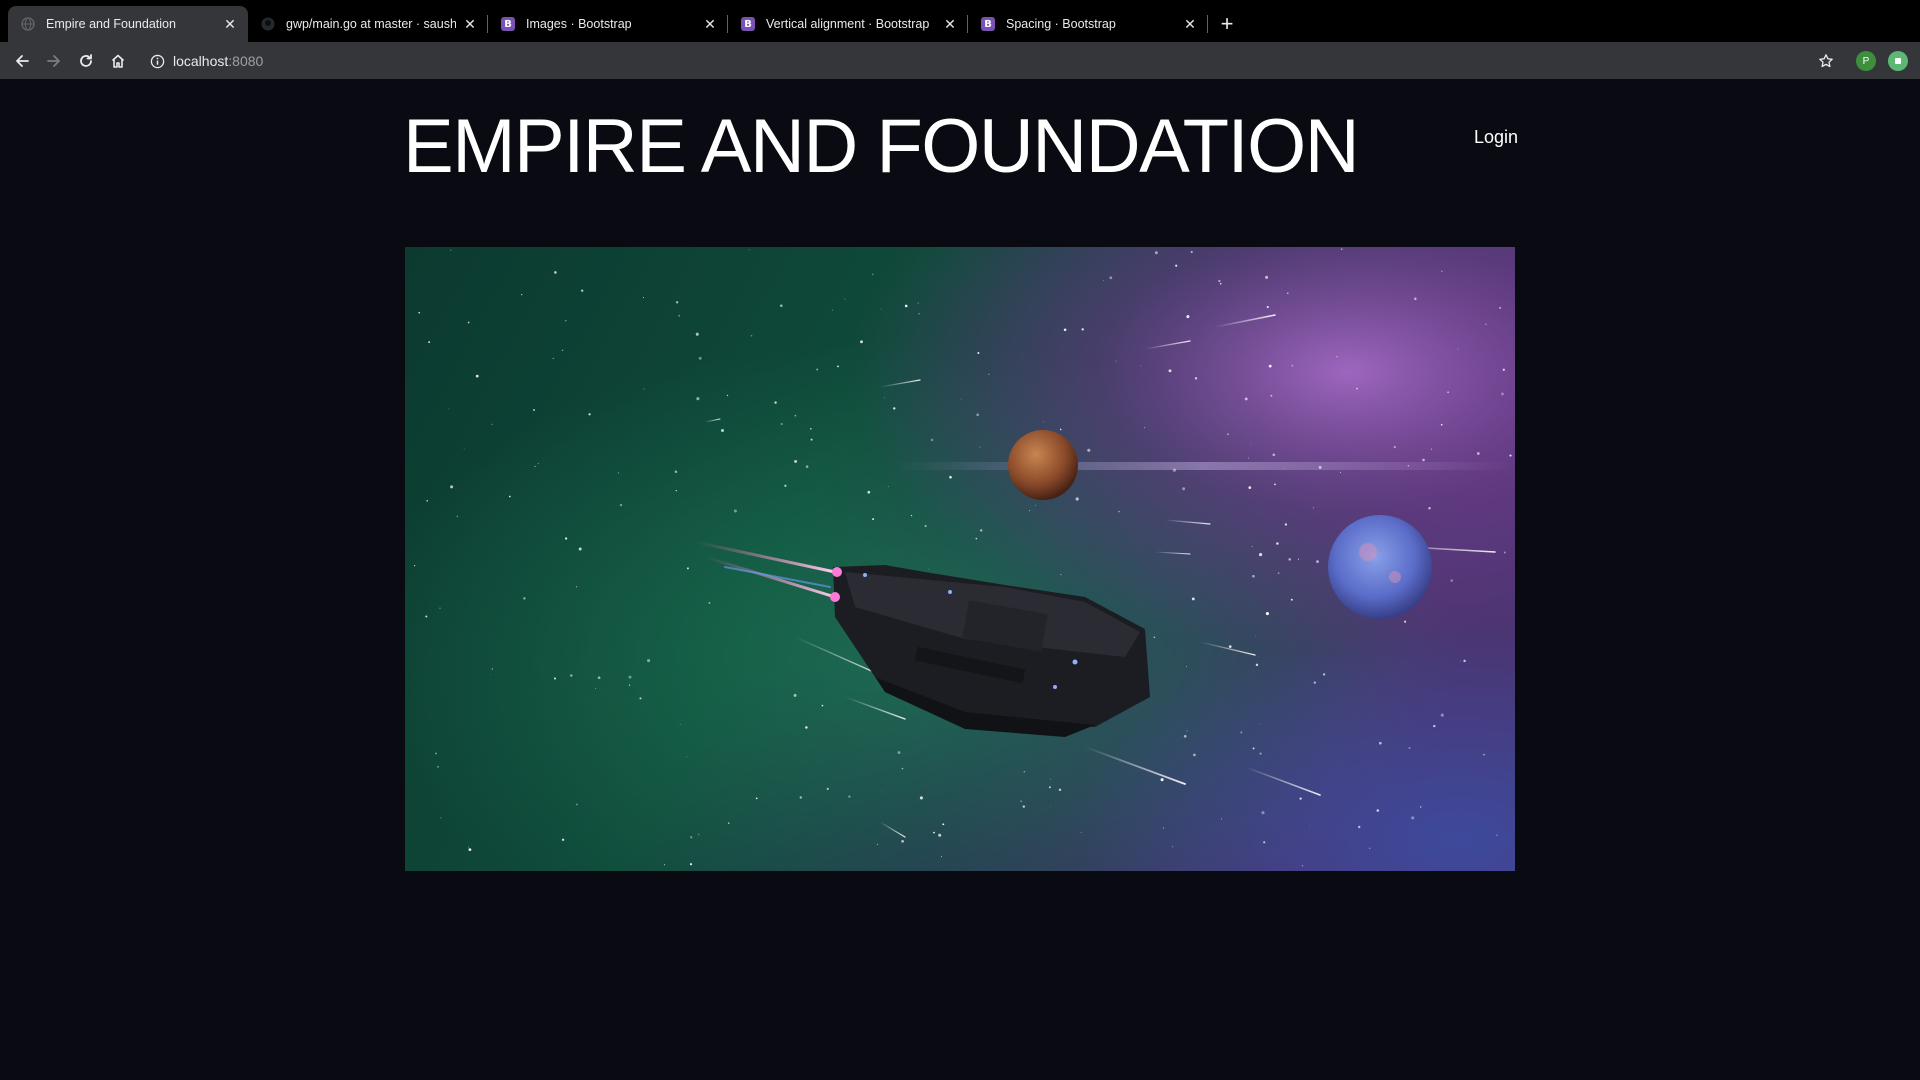 This screenshot has width=1920, height=1080. I want to click on tab-images-bootstrap: B Images · Bootstrap ✕, so click(608, 24).